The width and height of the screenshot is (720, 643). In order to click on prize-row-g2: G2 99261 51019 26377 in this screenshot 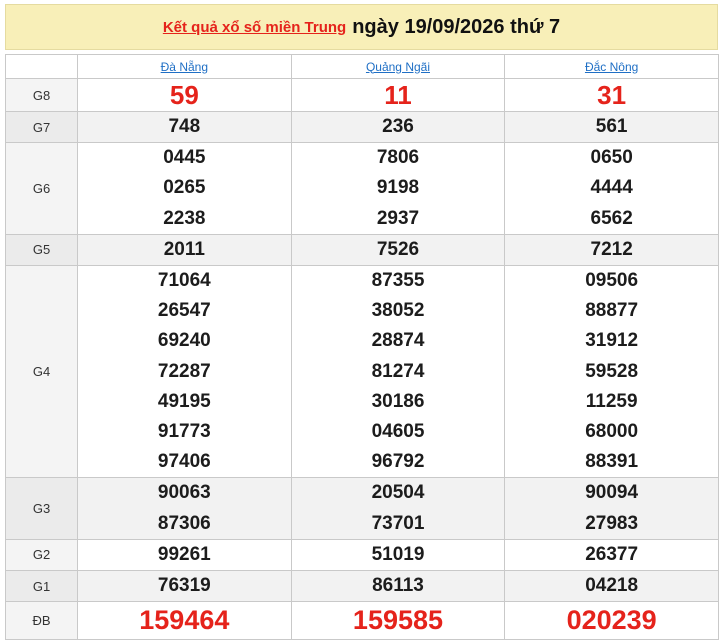, I will do `click(362, 555)`.